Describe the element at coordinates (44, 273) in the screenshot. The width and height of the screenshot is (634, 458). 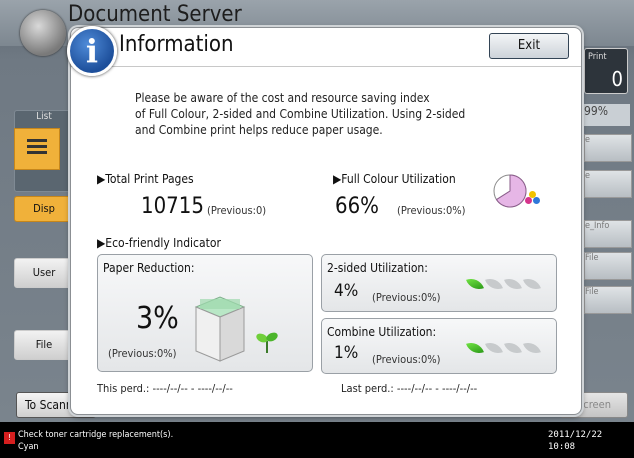
I see `user-tab: User` at that location.